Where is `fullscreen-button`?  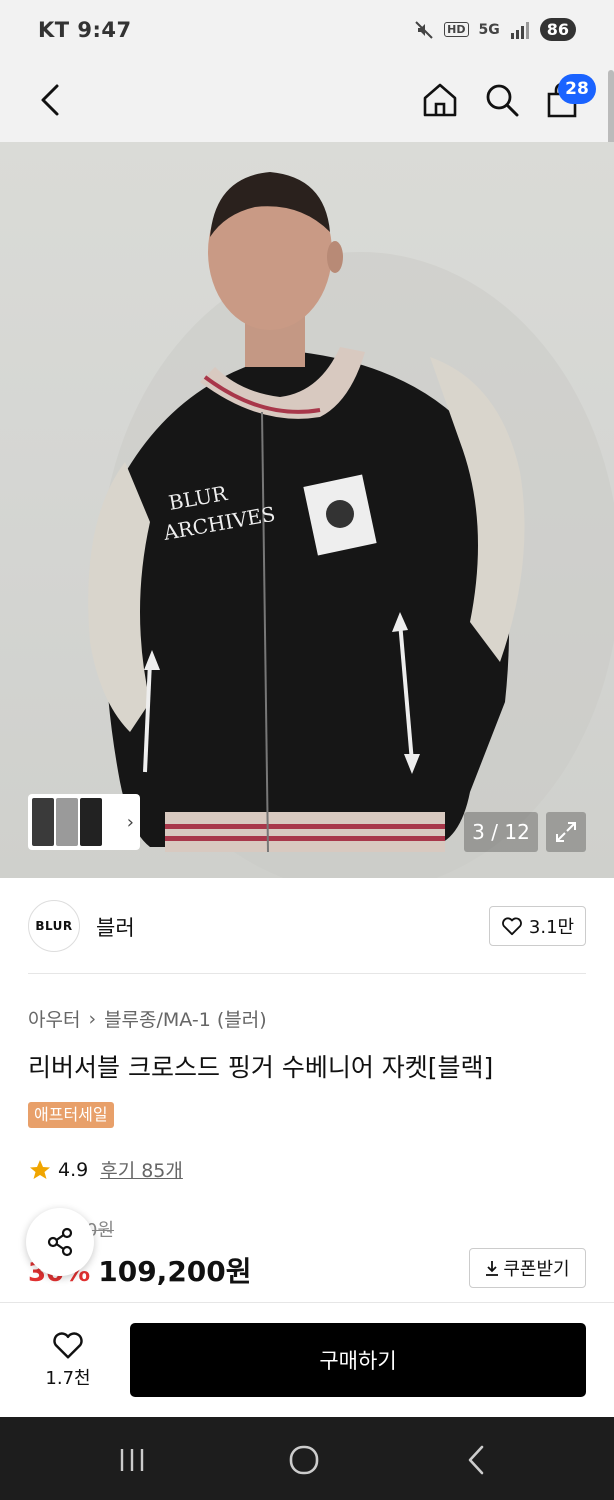
fullscreen-button is located at coordinates (566, 832).